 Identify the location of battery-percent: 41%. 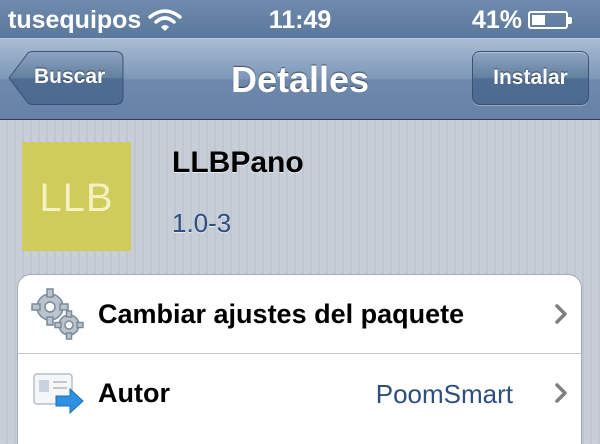
(496, 20).